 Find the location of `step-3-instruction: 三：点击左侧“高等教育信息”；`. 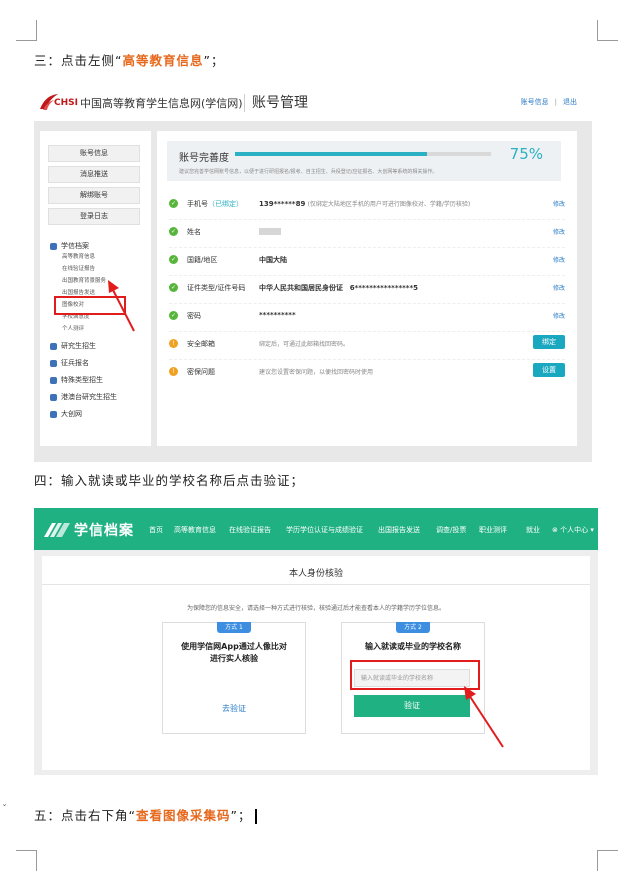

step-3-instruction: 三：点击左侧“高等教育信息”； is located at coordinates (129, 59).